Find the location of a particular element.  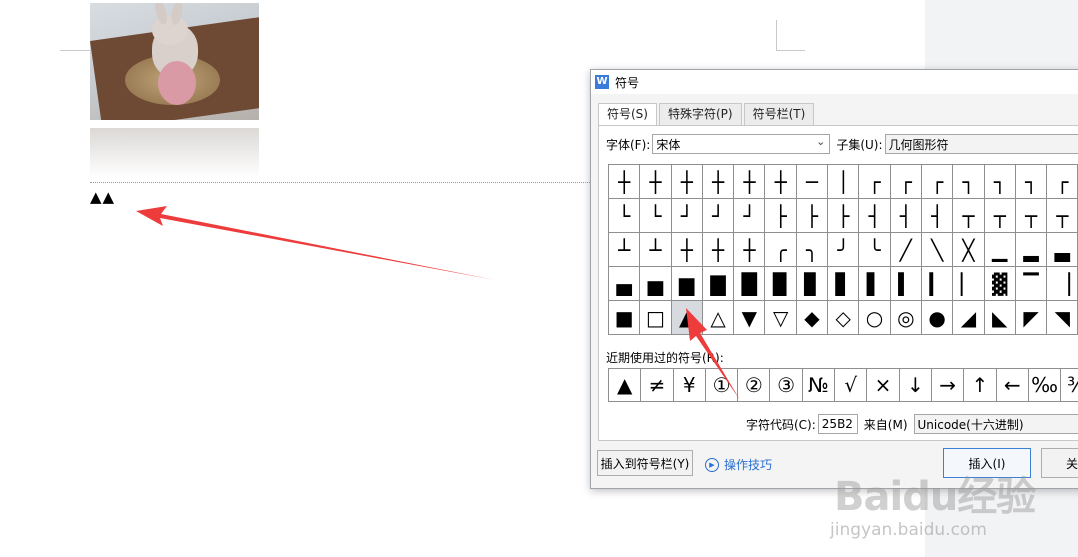

symbol-cell: █ is located at coordinates (750, 284).